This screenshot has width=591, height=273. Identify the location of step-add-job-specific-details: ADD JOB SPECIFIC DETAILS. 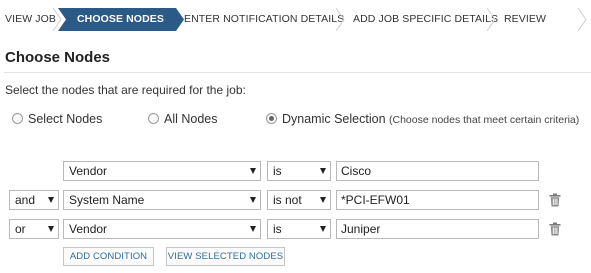
(425, 19).